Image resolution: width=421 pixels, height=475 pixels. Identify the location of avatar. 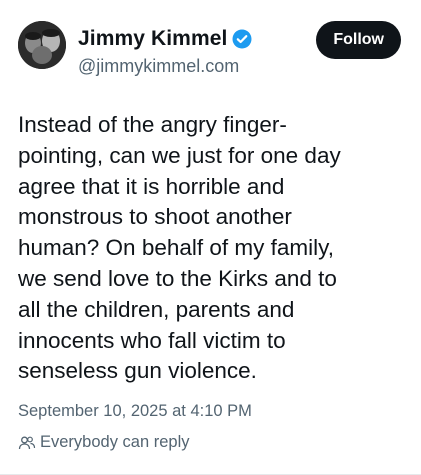
(42, 45).